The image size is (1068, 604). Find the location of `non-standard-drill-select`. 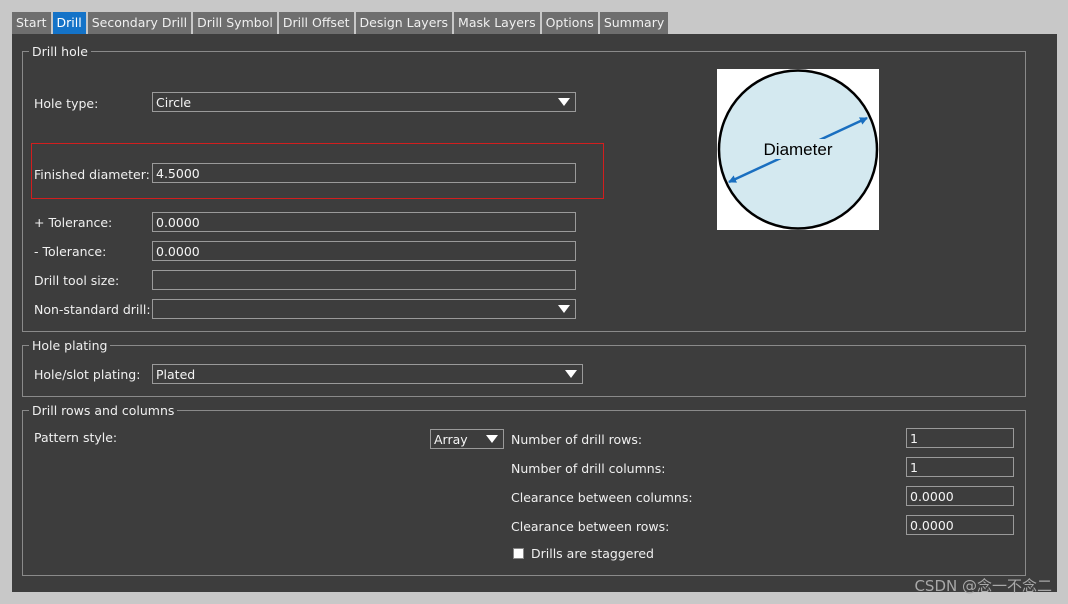

non-standard-drill-select is located at coordinates (364, 309).